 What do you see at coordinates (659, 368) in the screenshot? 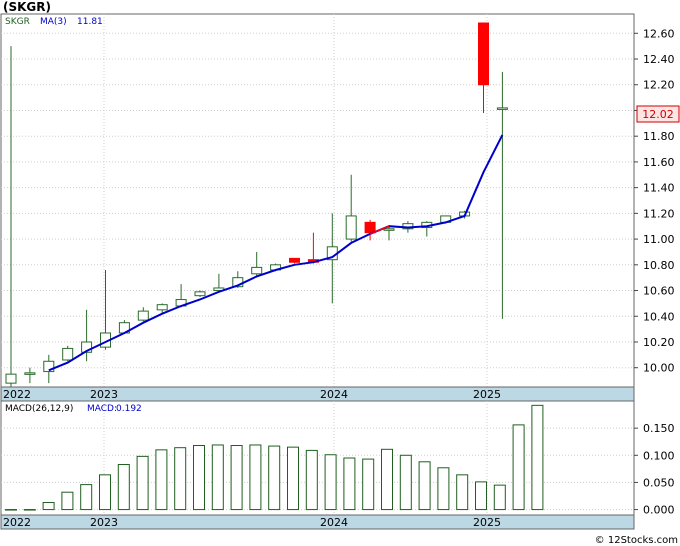
I see `price-y-tick-label: 10.00` at bounding box center [659, 368].